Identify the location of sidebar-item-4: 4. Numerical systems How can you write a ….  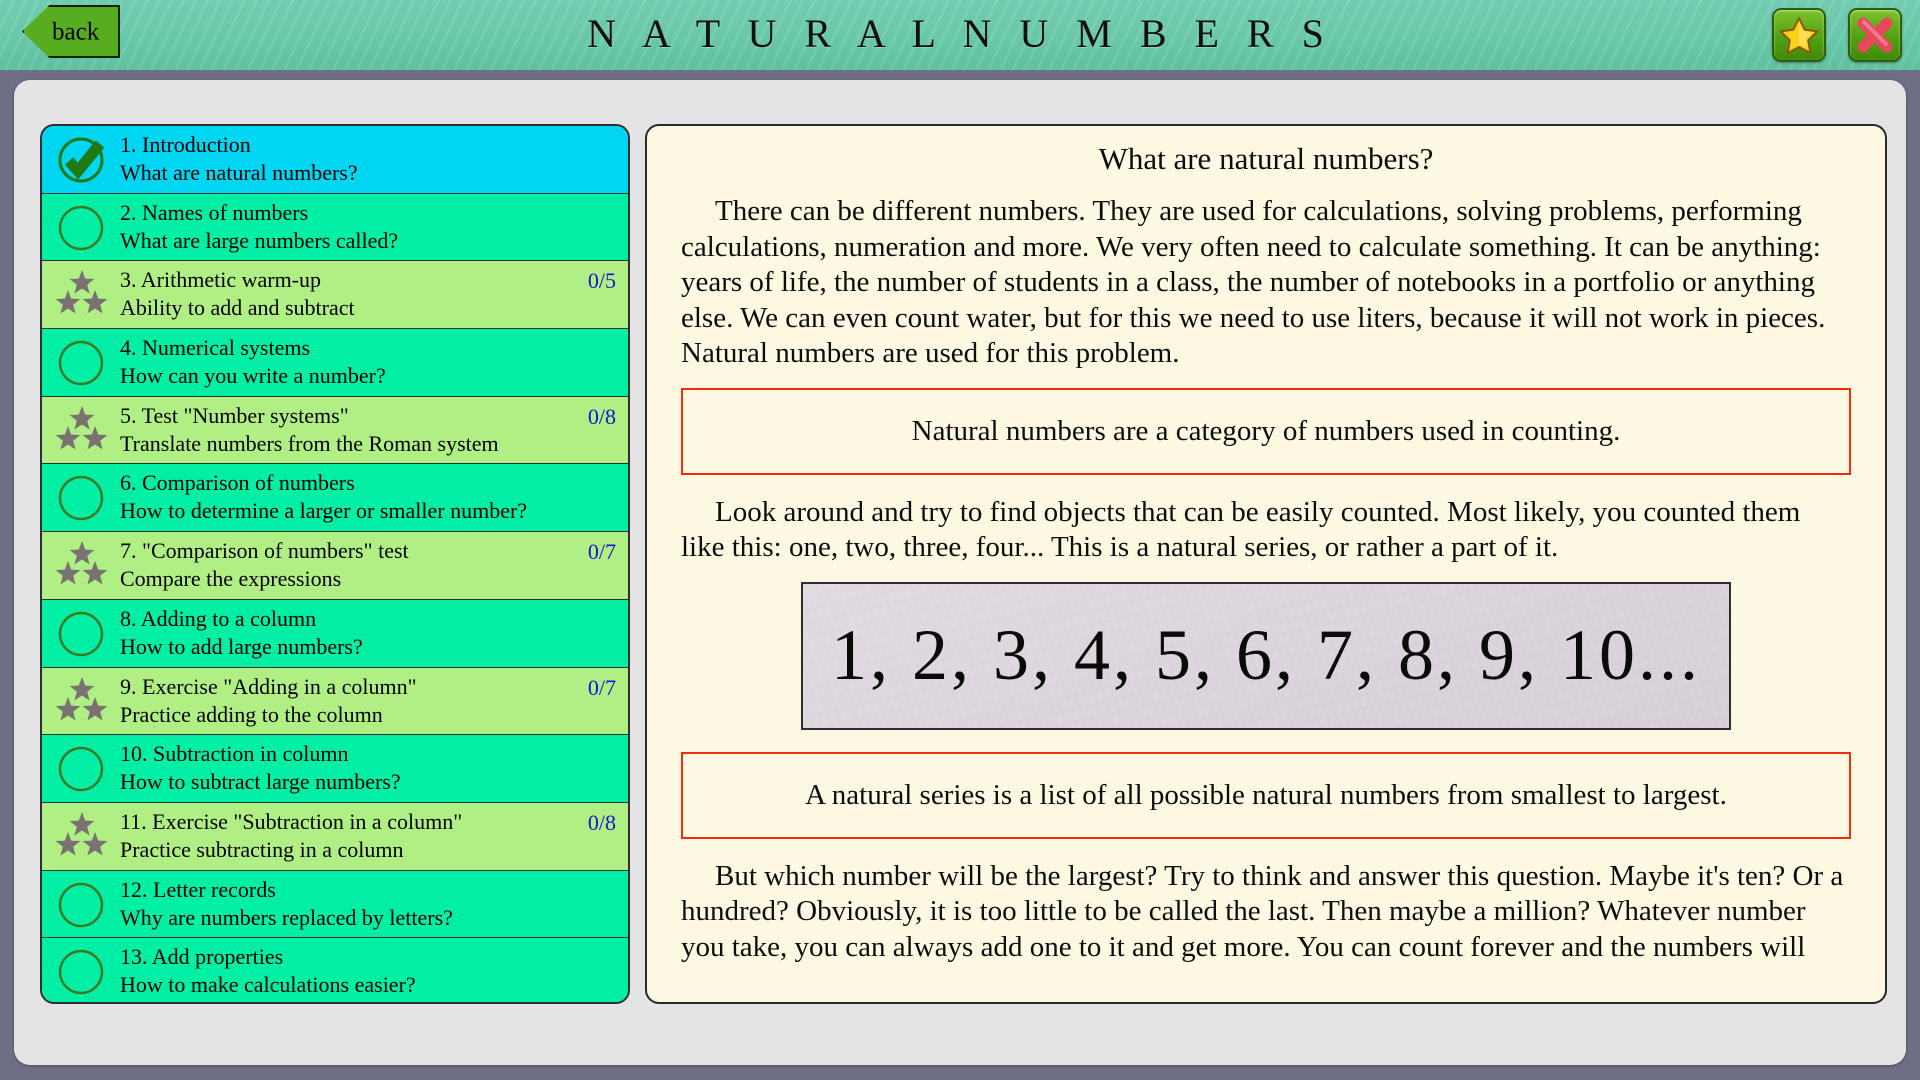
(335, 363).